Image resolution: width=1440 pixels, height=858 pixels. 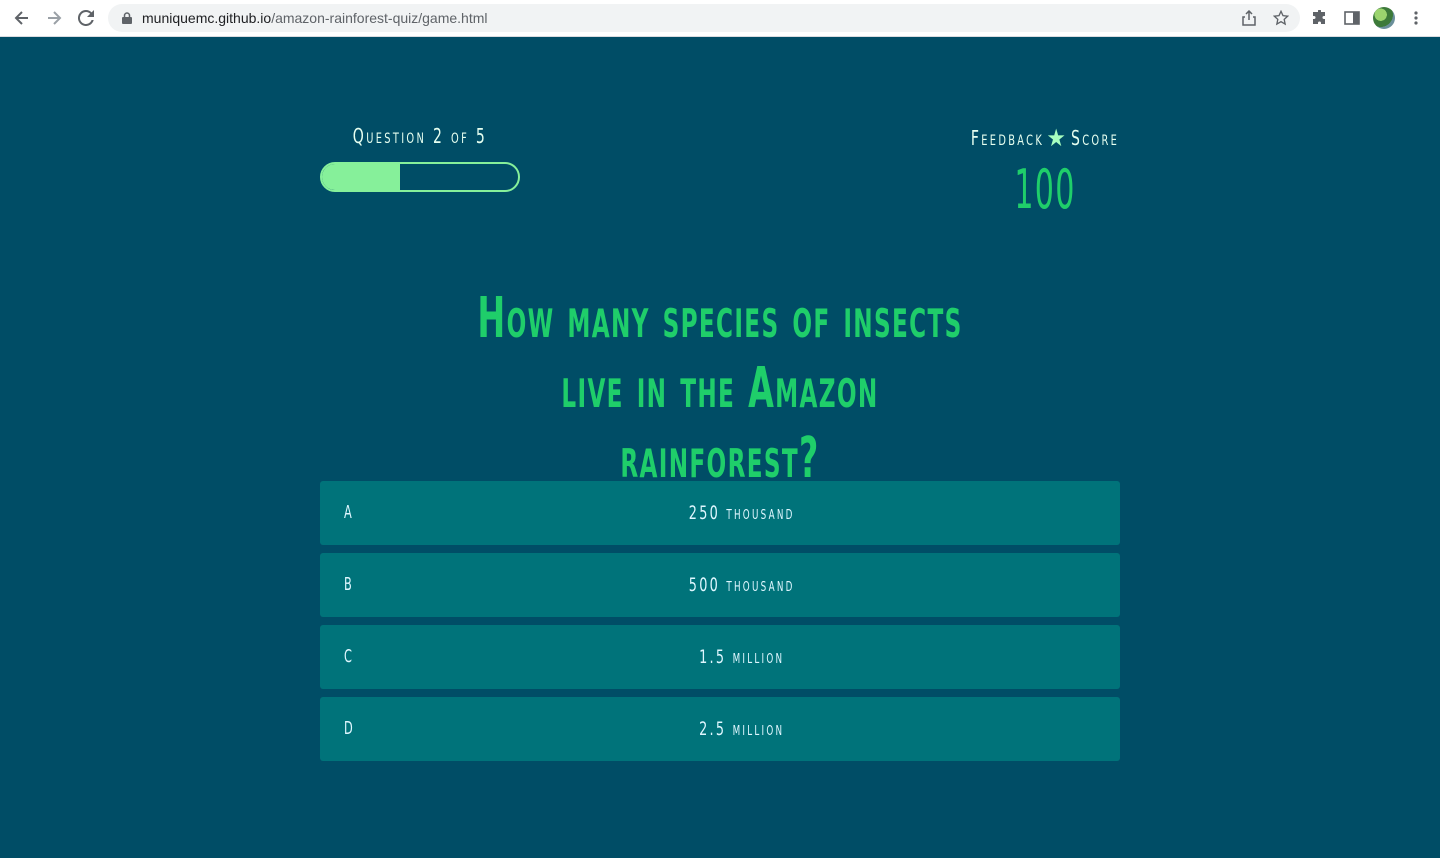 What do you see at coordinates (361, 177) in the screenshot?
I see `progress-bar-fill` at bounding box center [361, 177].